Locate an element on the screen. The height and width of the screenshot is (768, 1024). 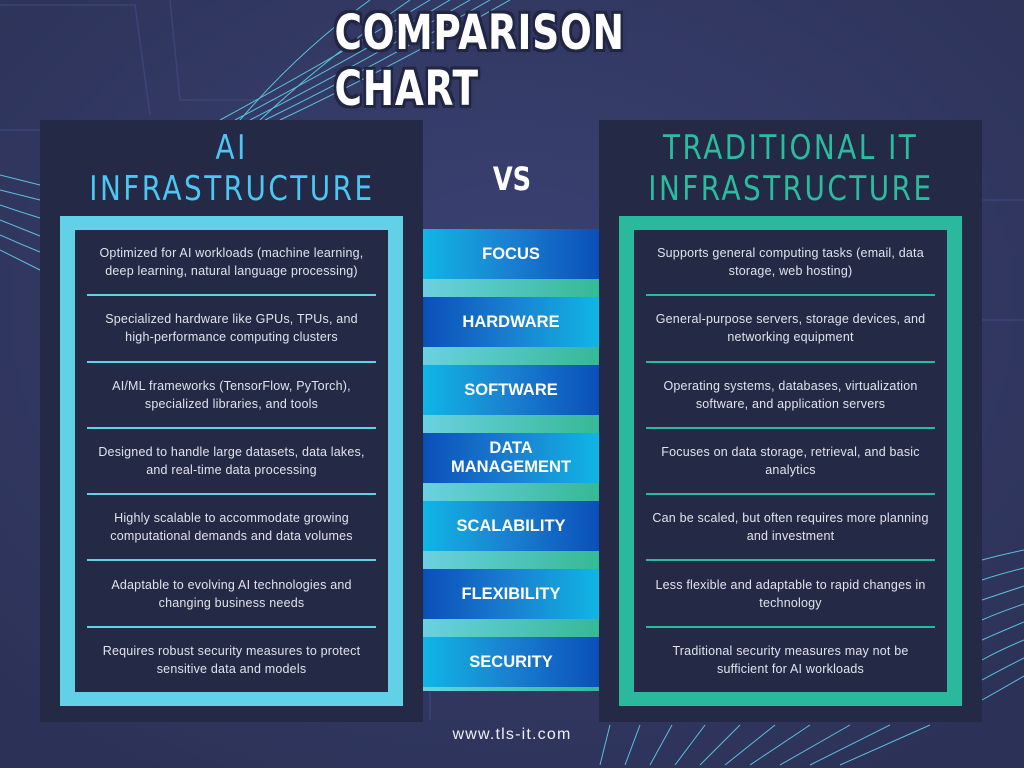
category-flexibility: FLEXIBILITY is located at coordinates (511, 594).